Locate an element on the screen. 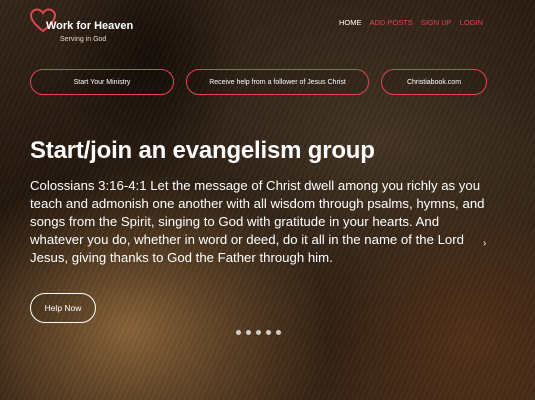  logo-title: Work for Heaven is located at coordinates (90, 26).